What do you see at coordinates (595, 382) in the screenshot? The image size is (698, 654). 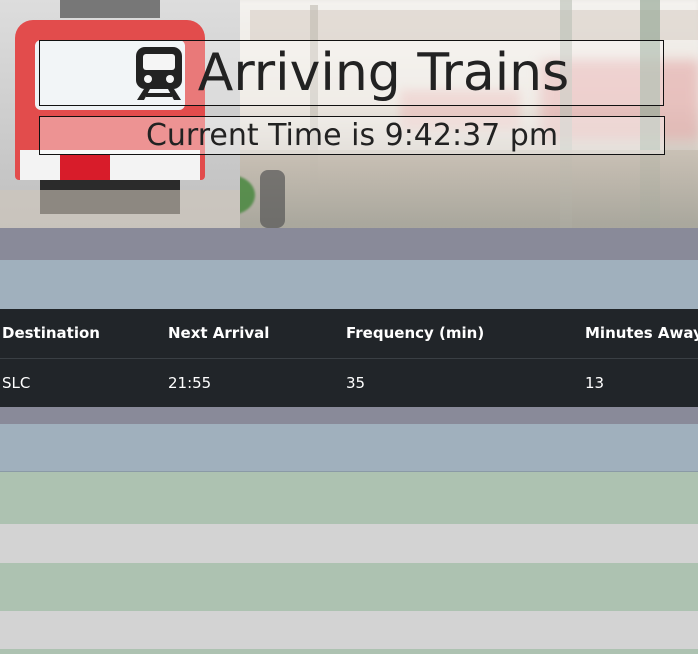 I see `cell-minutes-away: 13` at bounding box center [595, 382].